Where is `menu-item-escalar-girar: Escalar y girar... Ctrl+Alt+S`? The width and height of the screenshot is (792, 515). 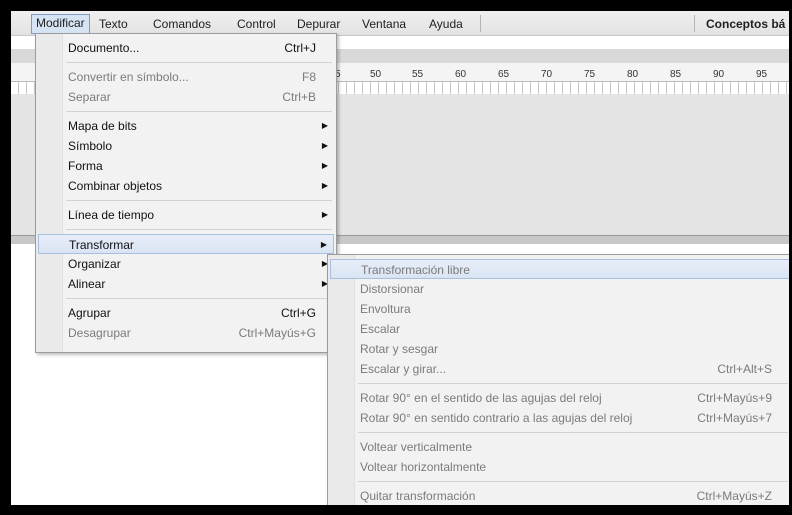
menu-item-escalar-girar: Escalar y girar... Ctrl+Alt+S is located at coordinates (558, 369).